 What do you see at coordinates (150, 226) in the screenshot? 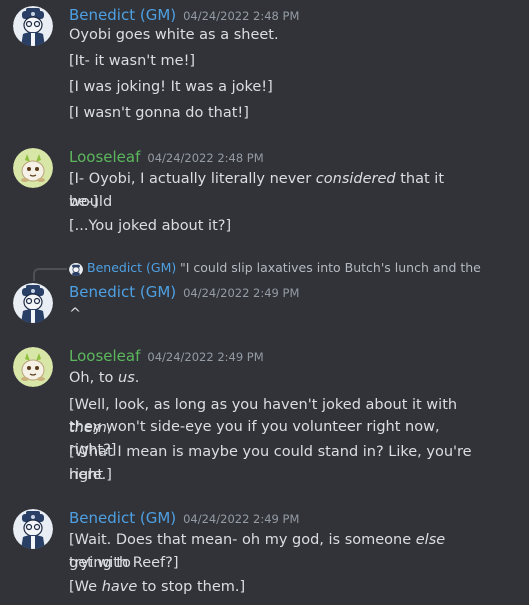
I see `message-line: [...You joked about it?]` at bounding box center [150, 226].